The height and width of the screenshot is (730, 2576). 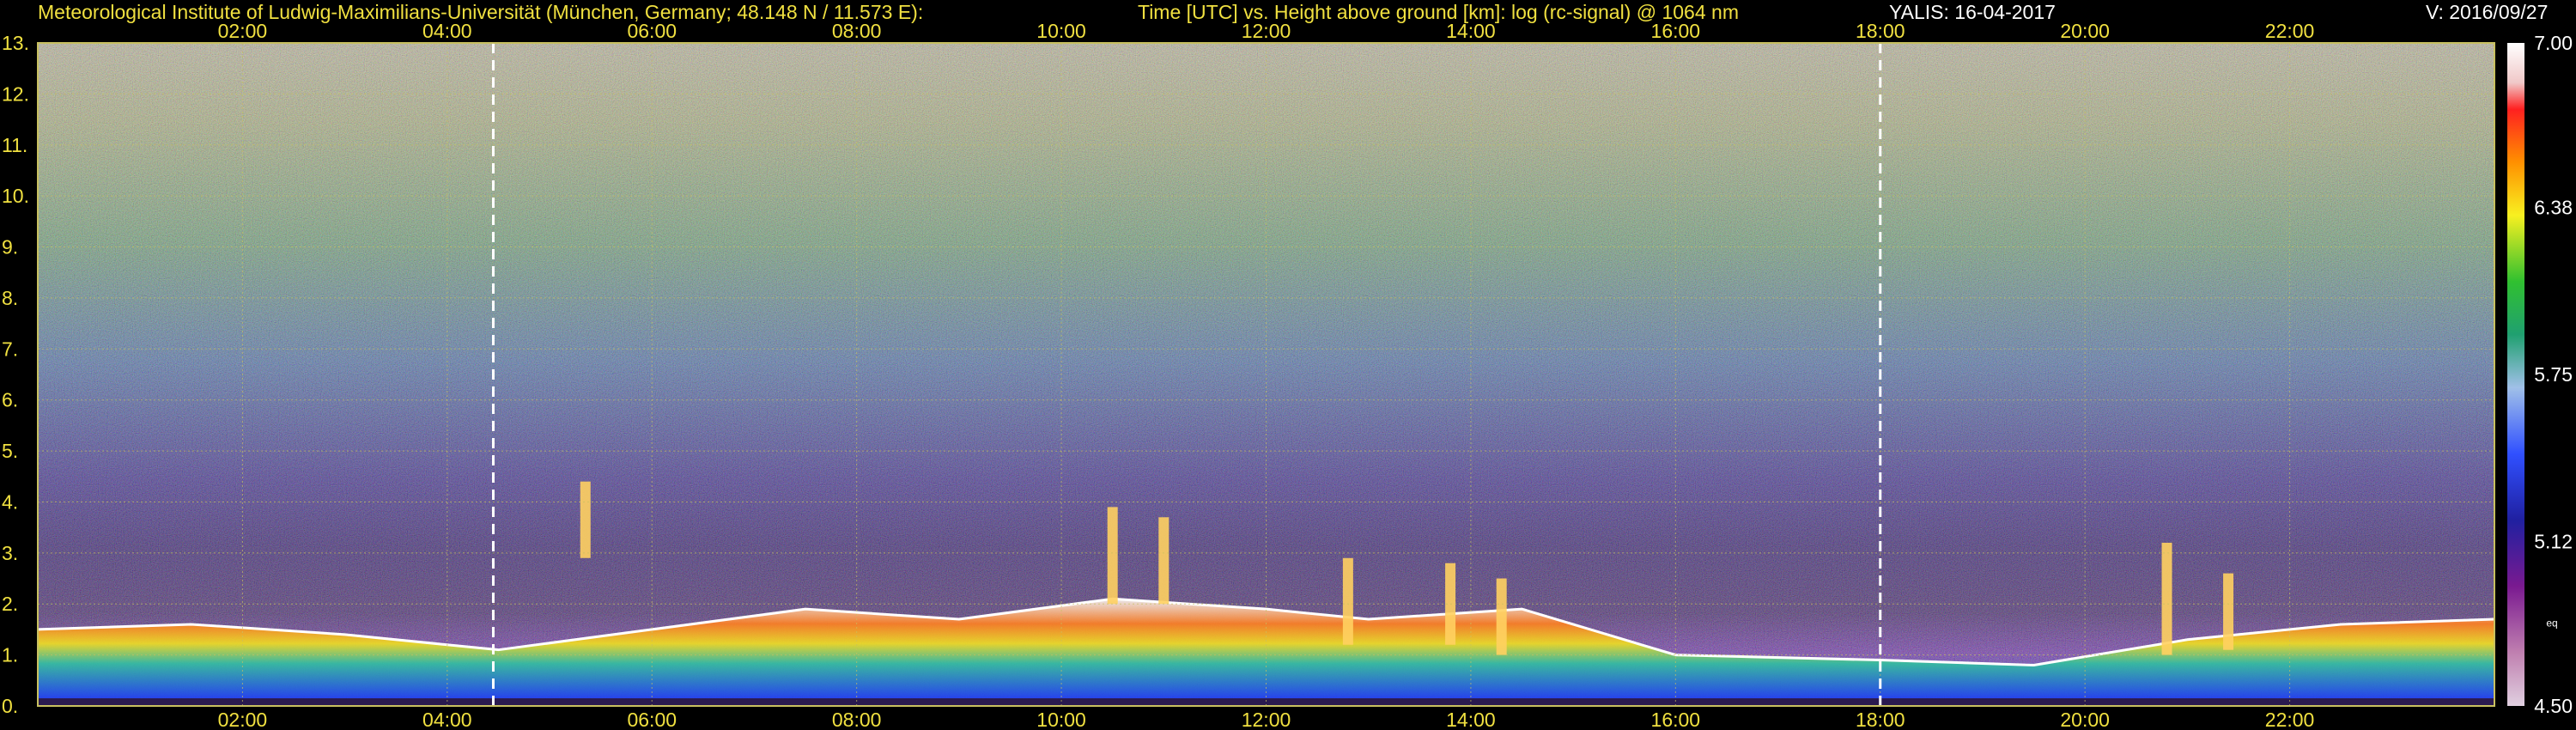 I want to click on x-tick-label-top: 02:00, so click(x=243, y=31).